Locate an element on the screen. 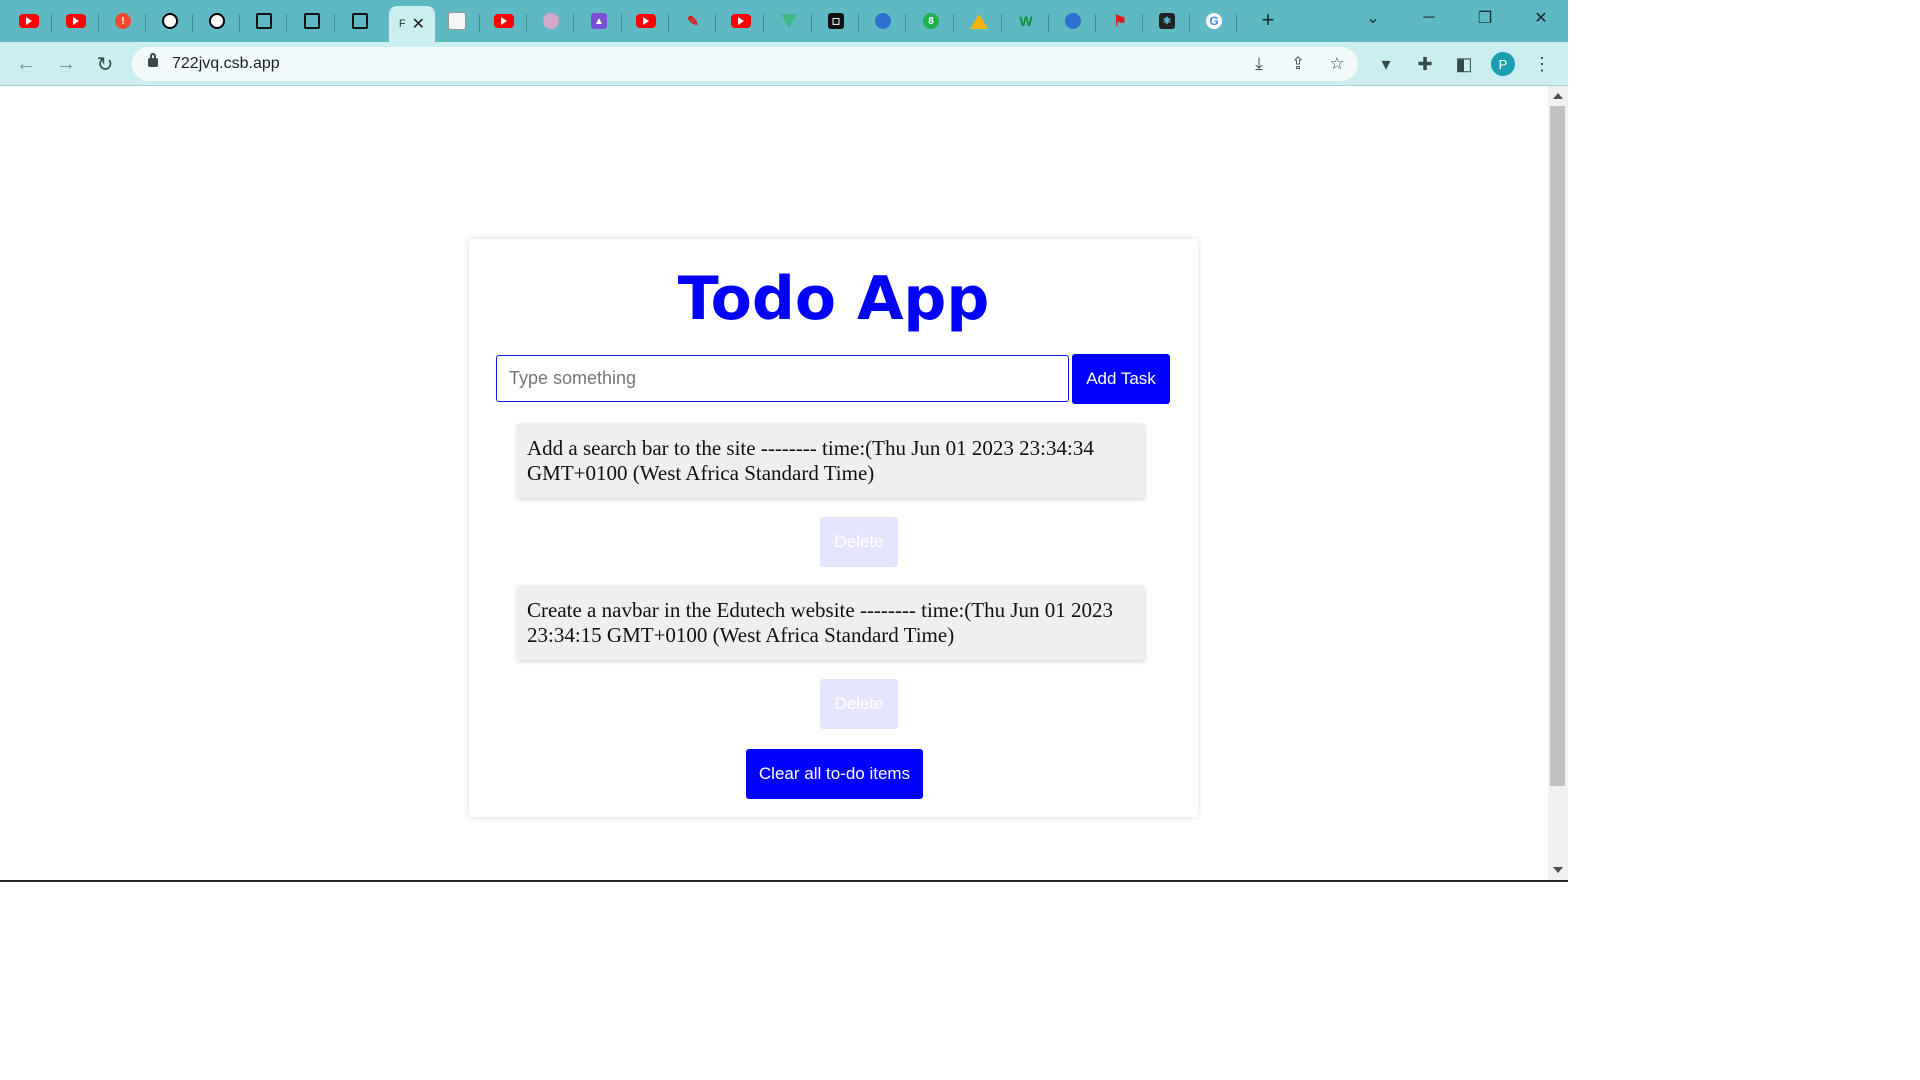 Image resolution: width=1920 pixels, height=1080 pixels. back-arrow-icon: ← is located at coordinates (26, 63).